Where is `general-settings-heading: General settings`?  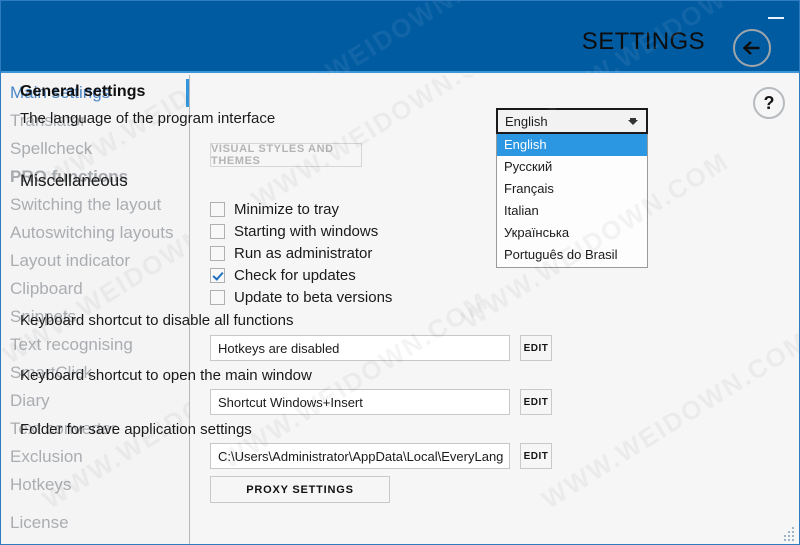 general-settings-heading: General settings is located at coordinates (83, 91).